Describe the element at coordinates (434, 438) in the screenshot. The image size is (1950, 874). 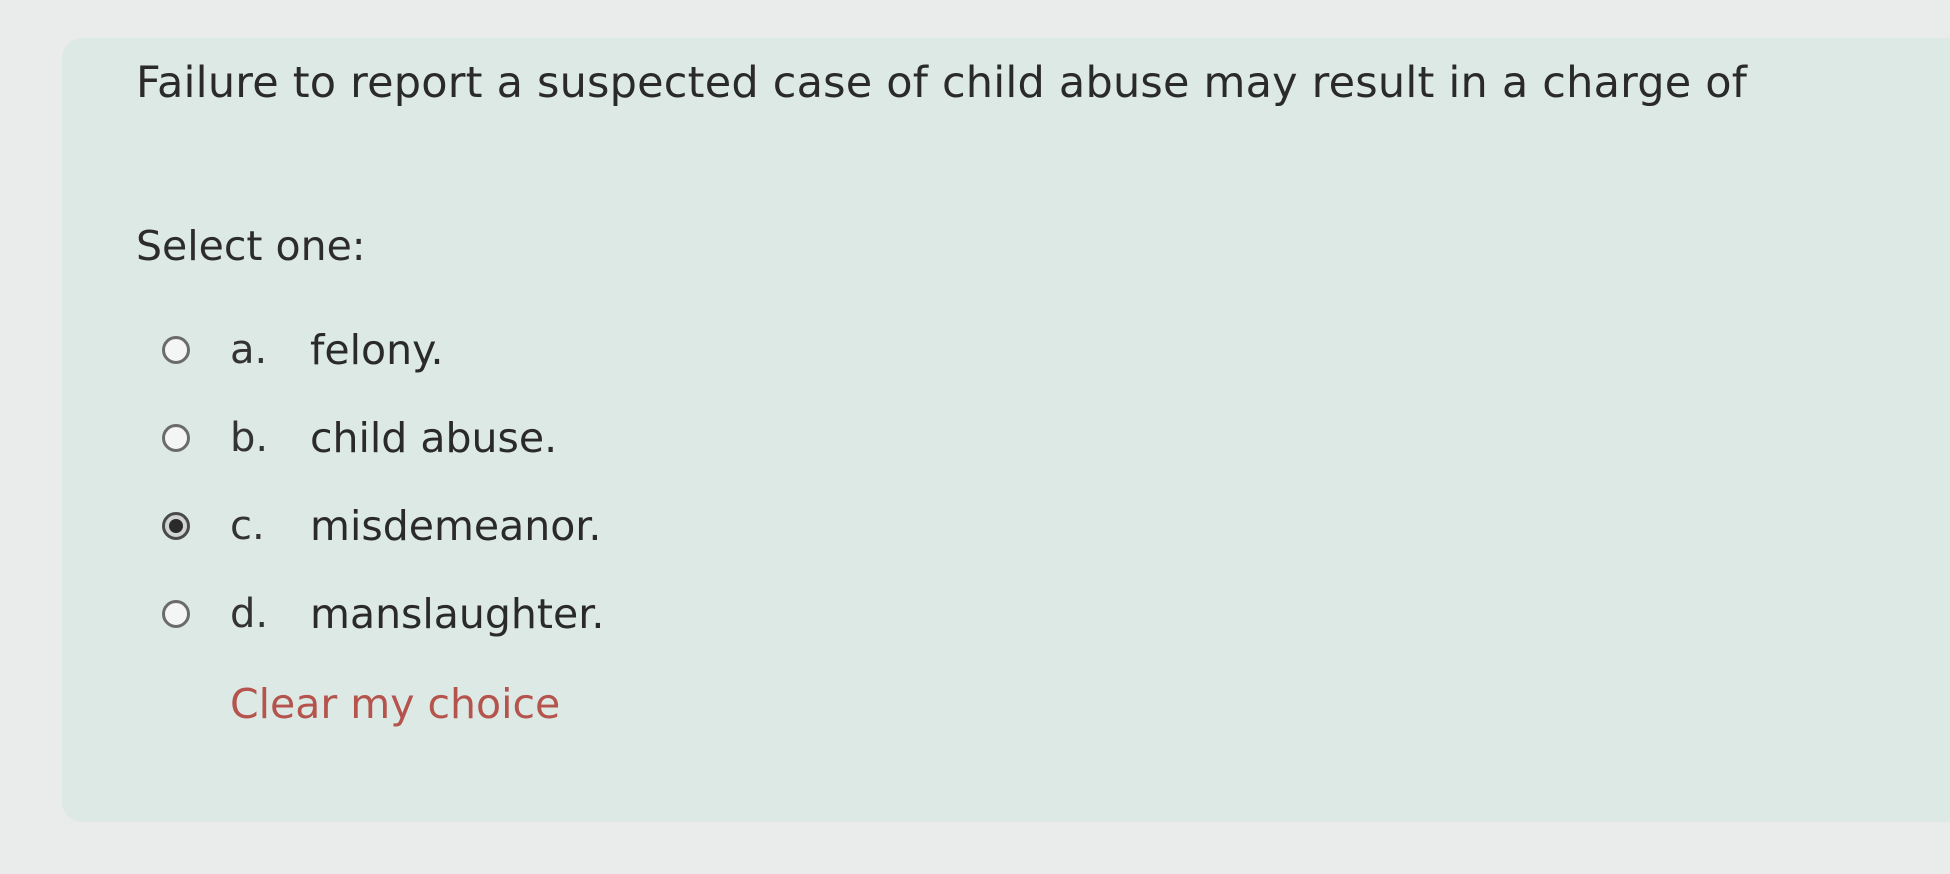
I see `option-text: child abuse.` at that location.